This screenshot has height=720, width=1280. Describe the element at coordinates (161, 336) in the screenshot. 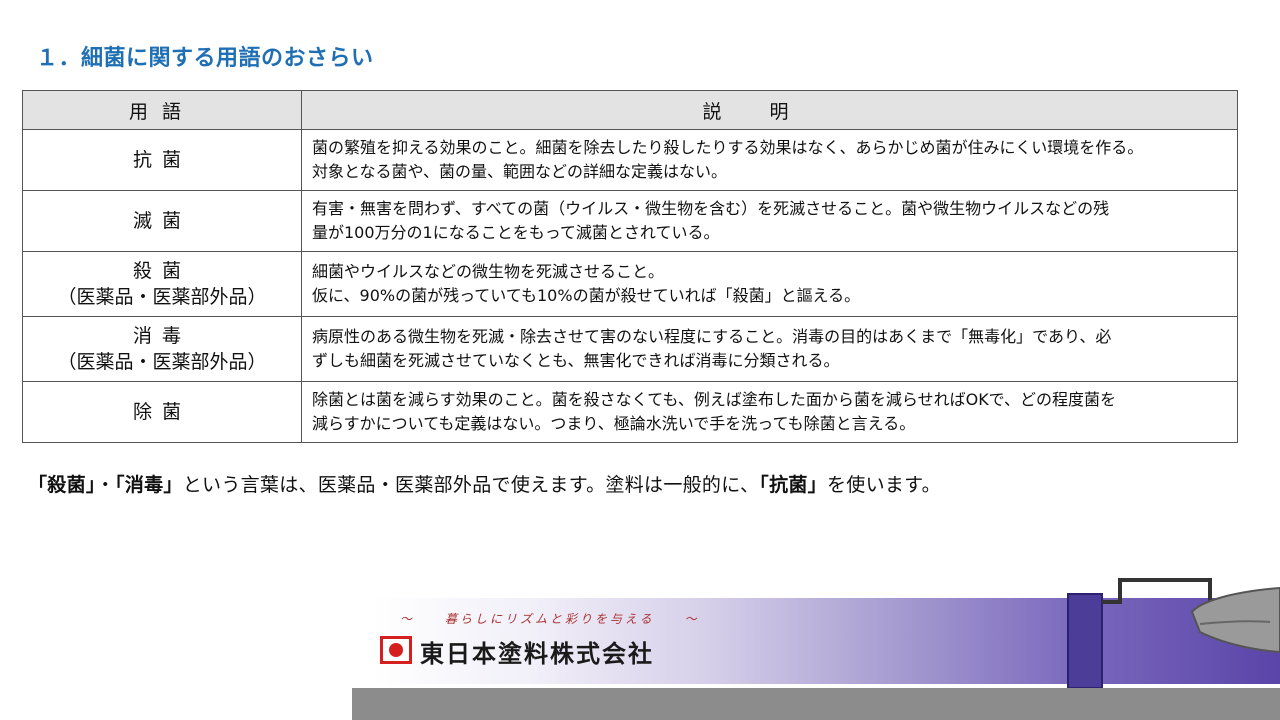

I see `term-label: 消毒` at that location.